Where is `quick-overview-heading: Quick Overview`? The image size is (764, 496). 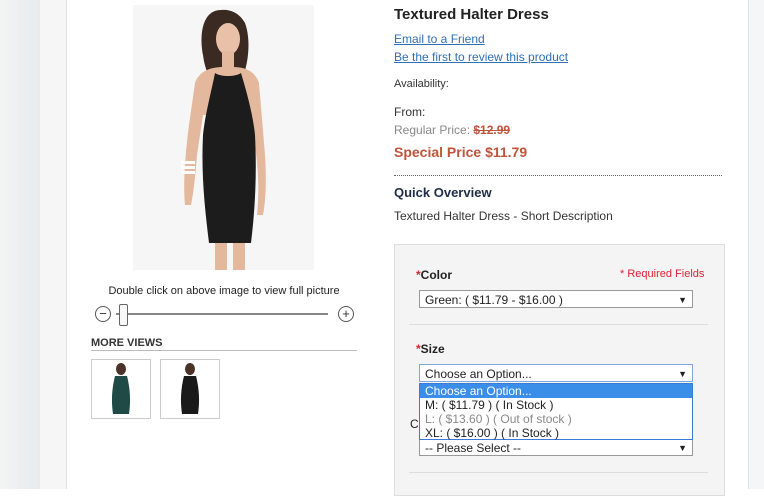
quick-overview-heading: Quick Overview is located at coordinates (443, 192).